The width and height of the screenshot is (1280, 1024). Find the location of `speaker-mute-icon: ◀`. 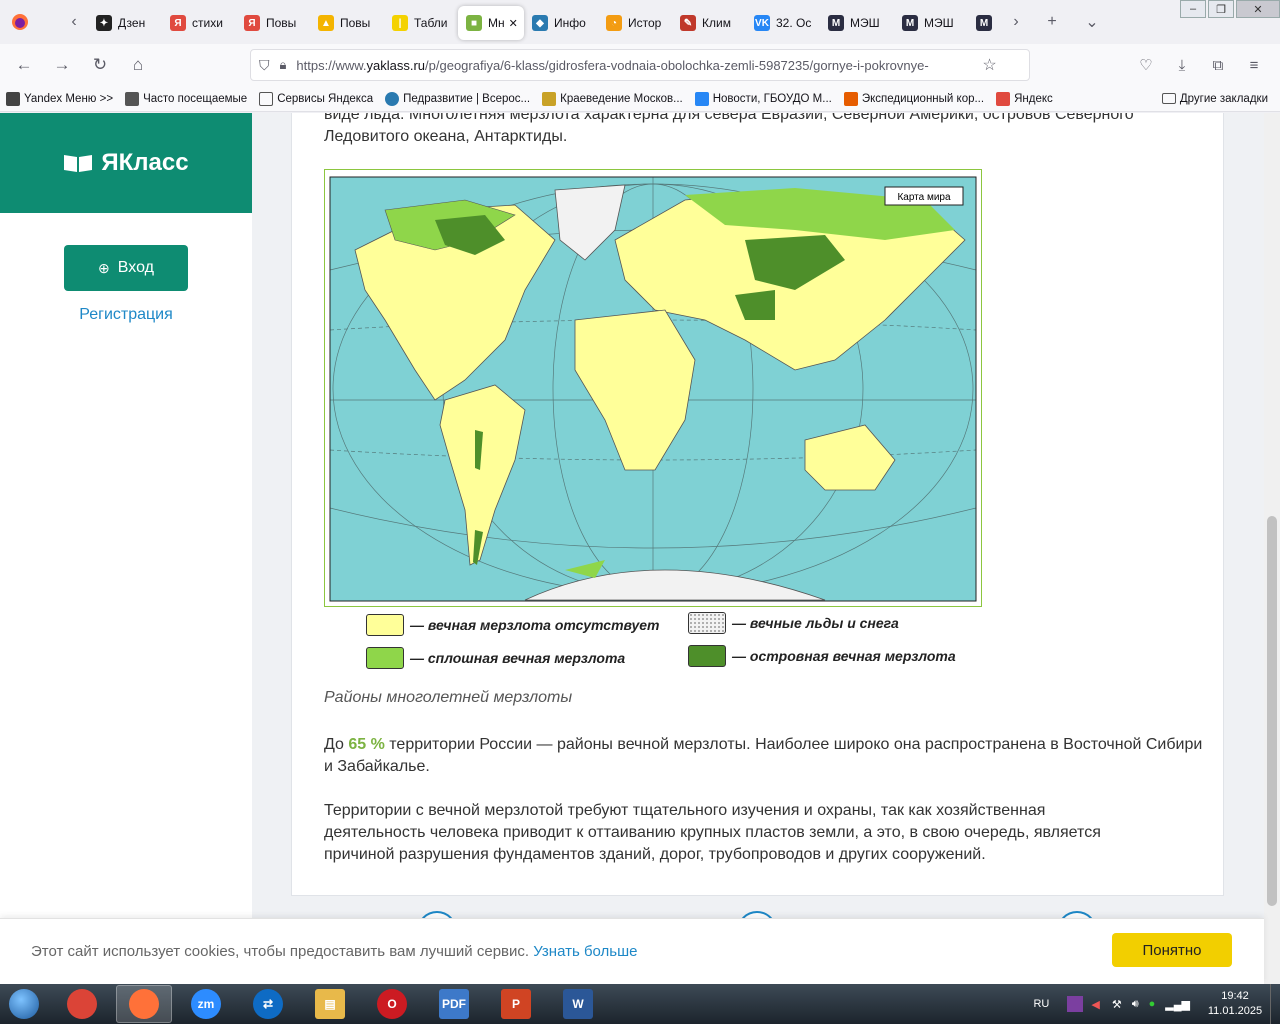

speaker-mute-icon: ◀ is located at coordinates (1095, 1004).